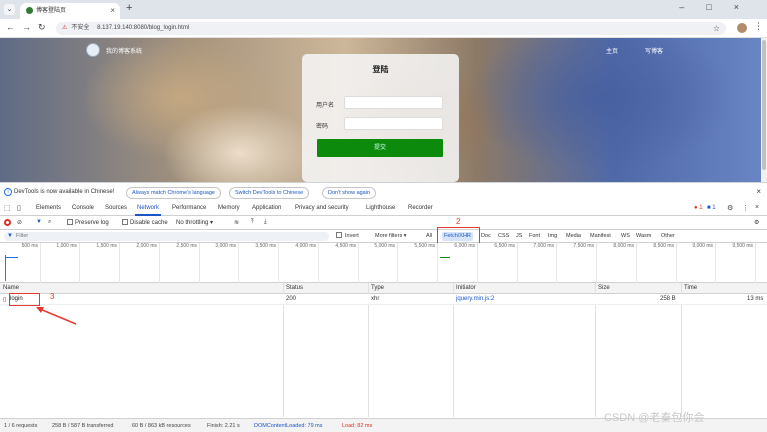 This screenshot has height=432, width=767. I want to click on error-count-badge: ● 1, so click(698, 208).